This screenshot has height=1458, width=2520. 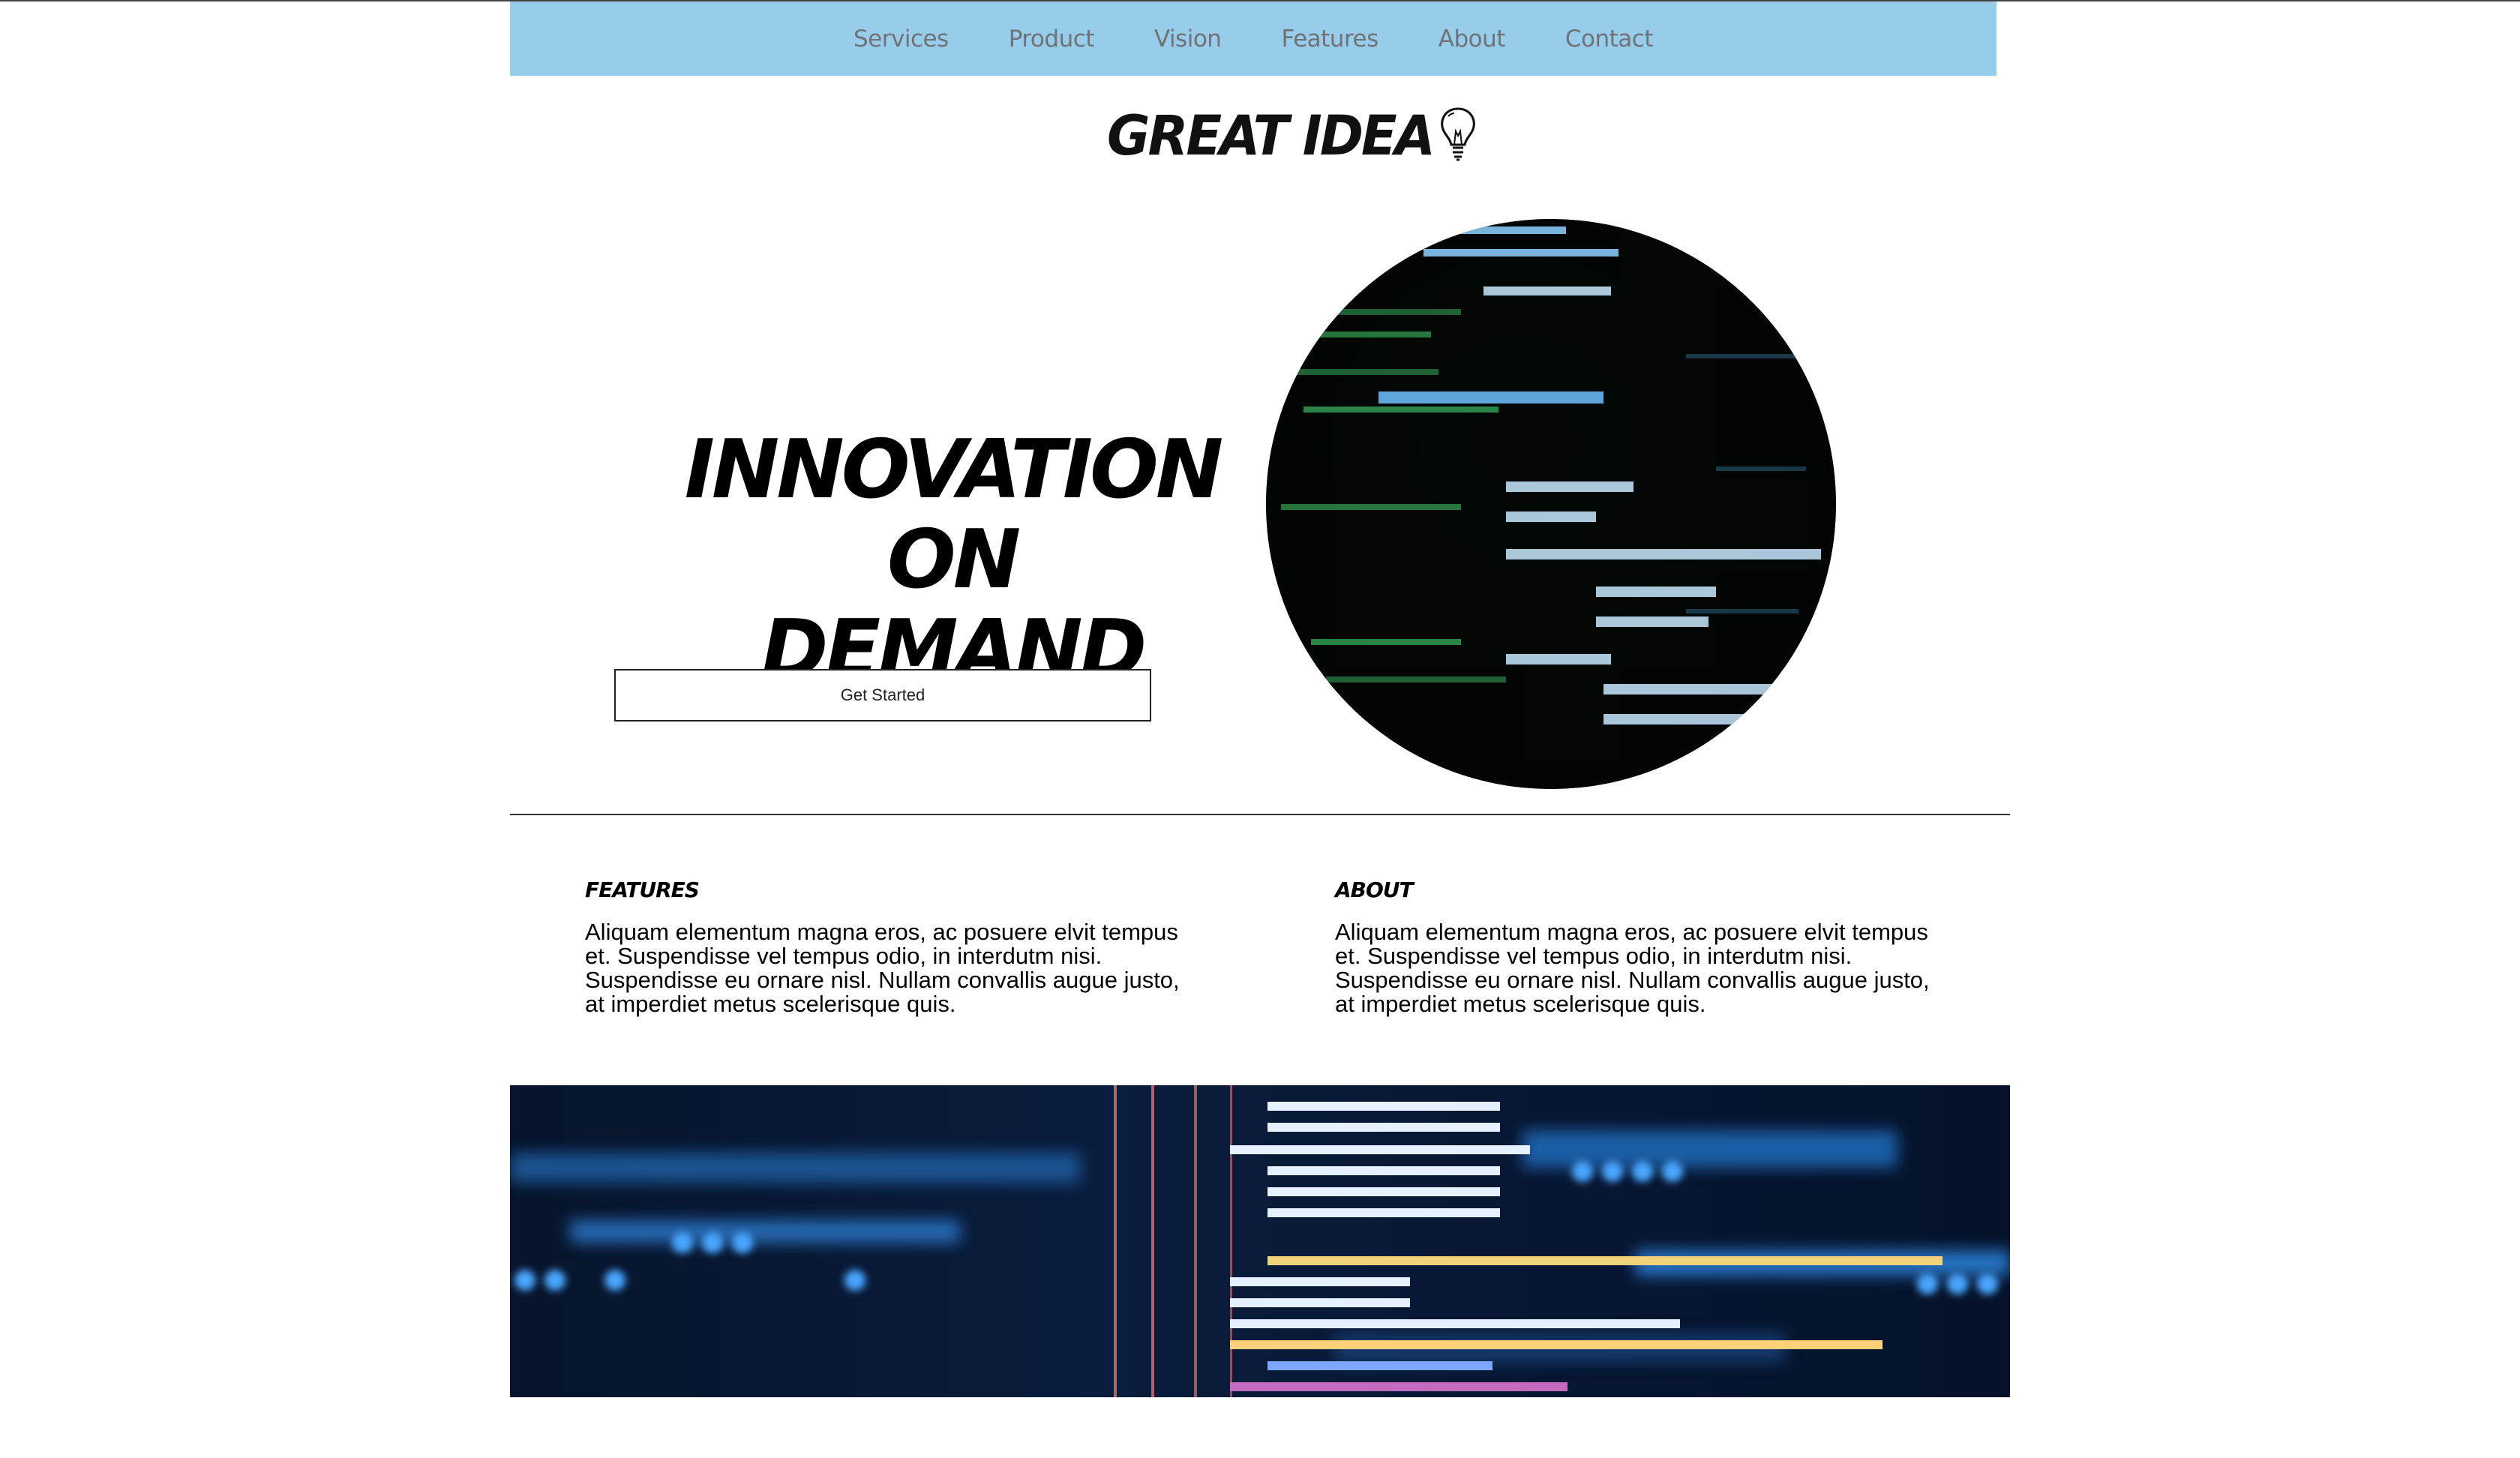 I want to click on features-heading: FEATURES, so click(x=642, y=890).